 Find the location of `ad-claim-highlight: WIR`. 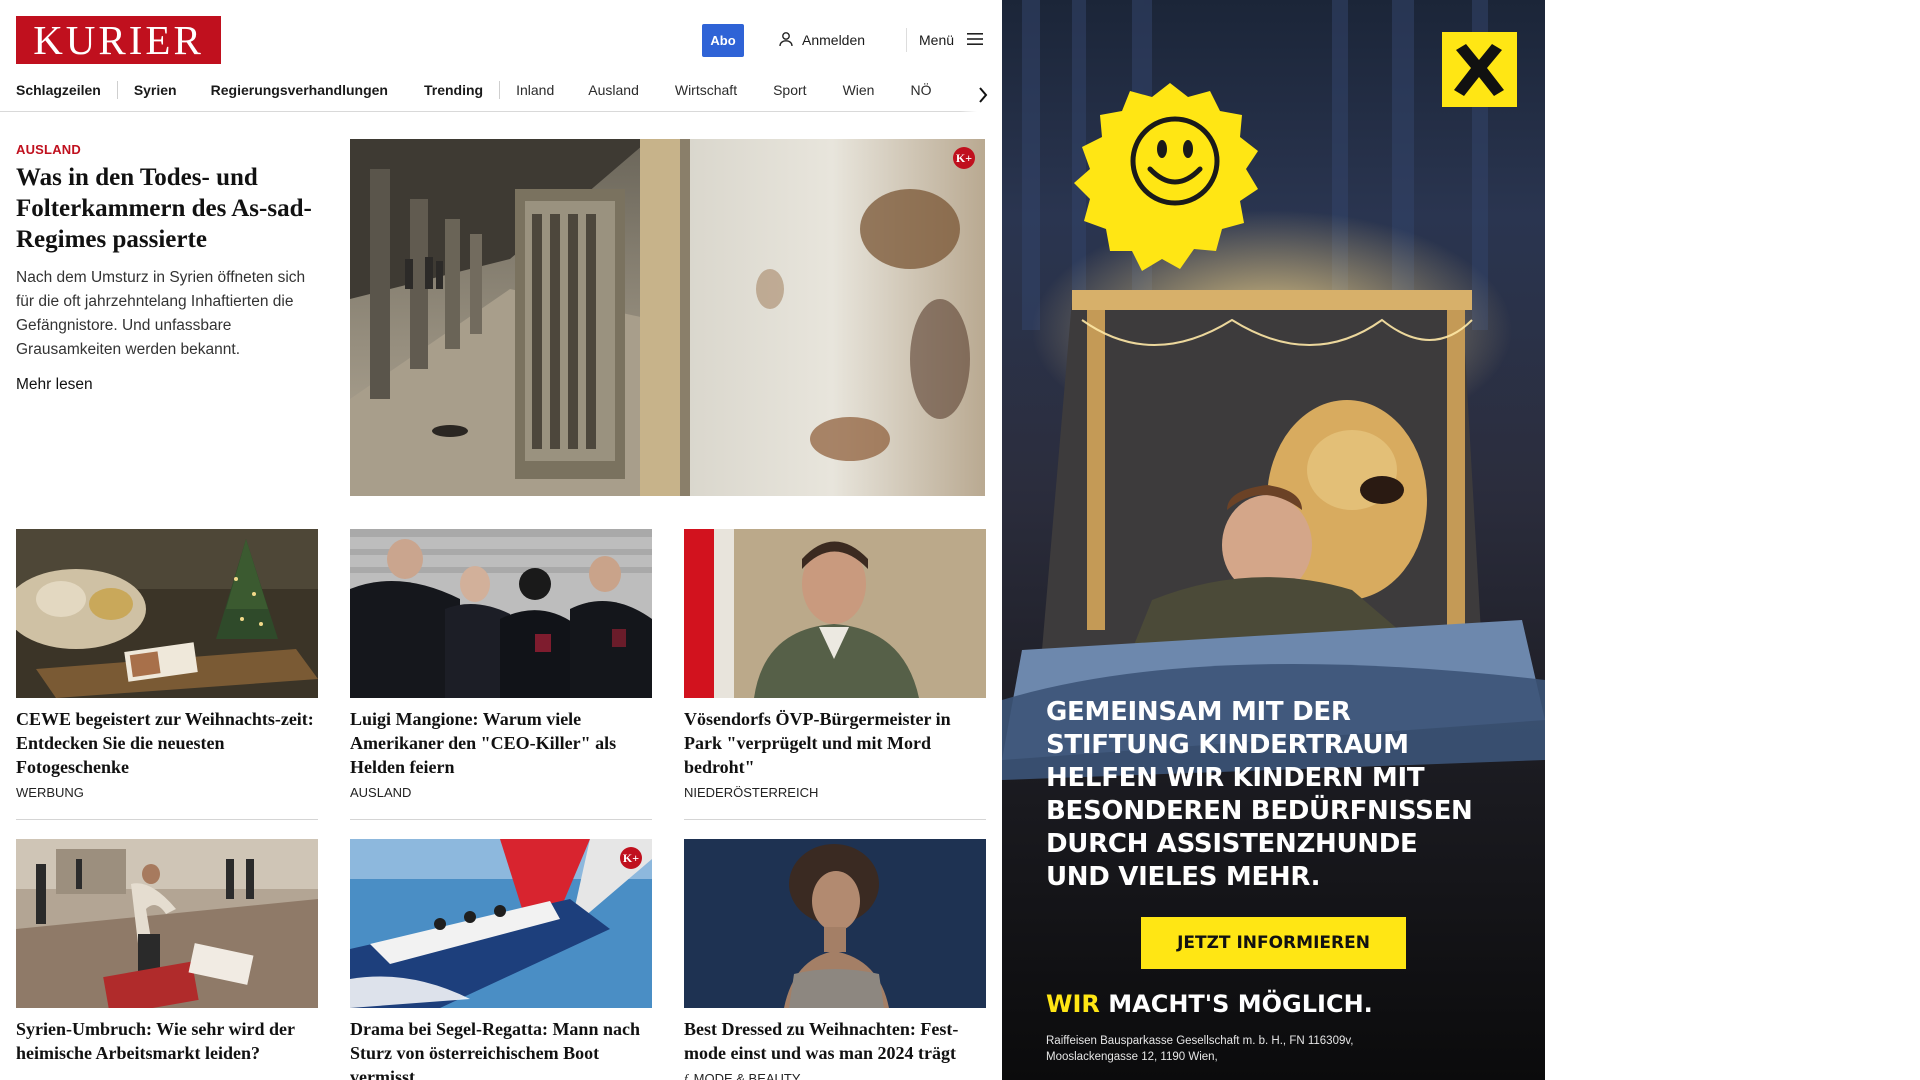

ad-claim-highlight: WIR is located at coordinates (1073, 1004).